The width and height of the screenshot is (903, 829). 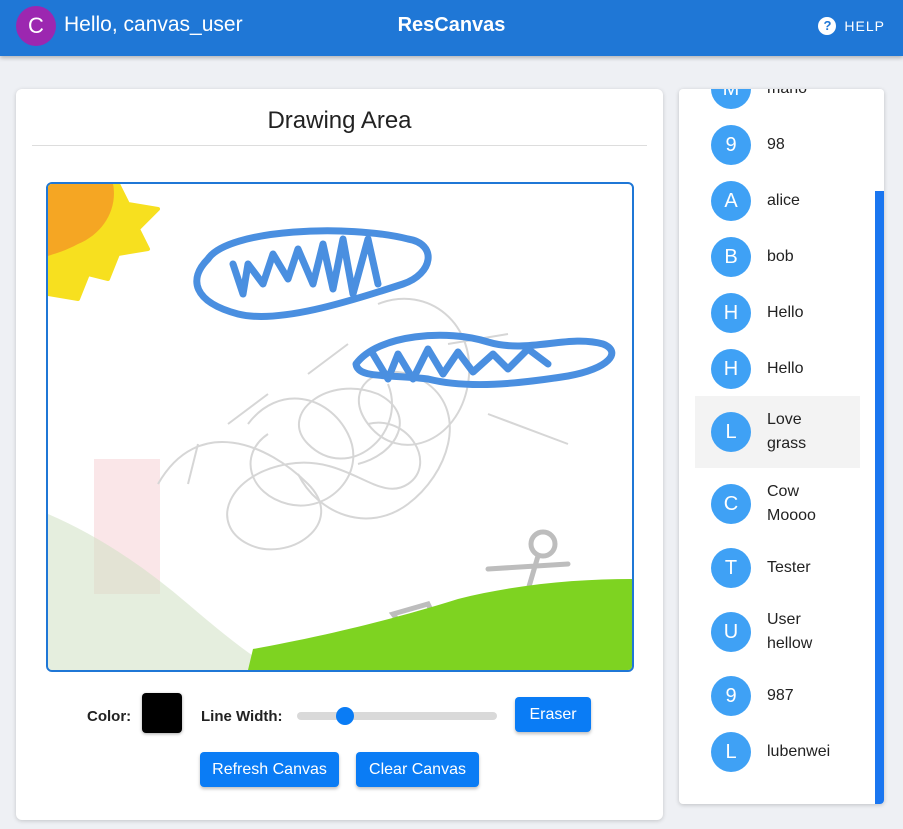 What do you see at coordinates (163, 592) in the screenshot?
I see `faded-green-stroke` at bounding box center [163, 592].